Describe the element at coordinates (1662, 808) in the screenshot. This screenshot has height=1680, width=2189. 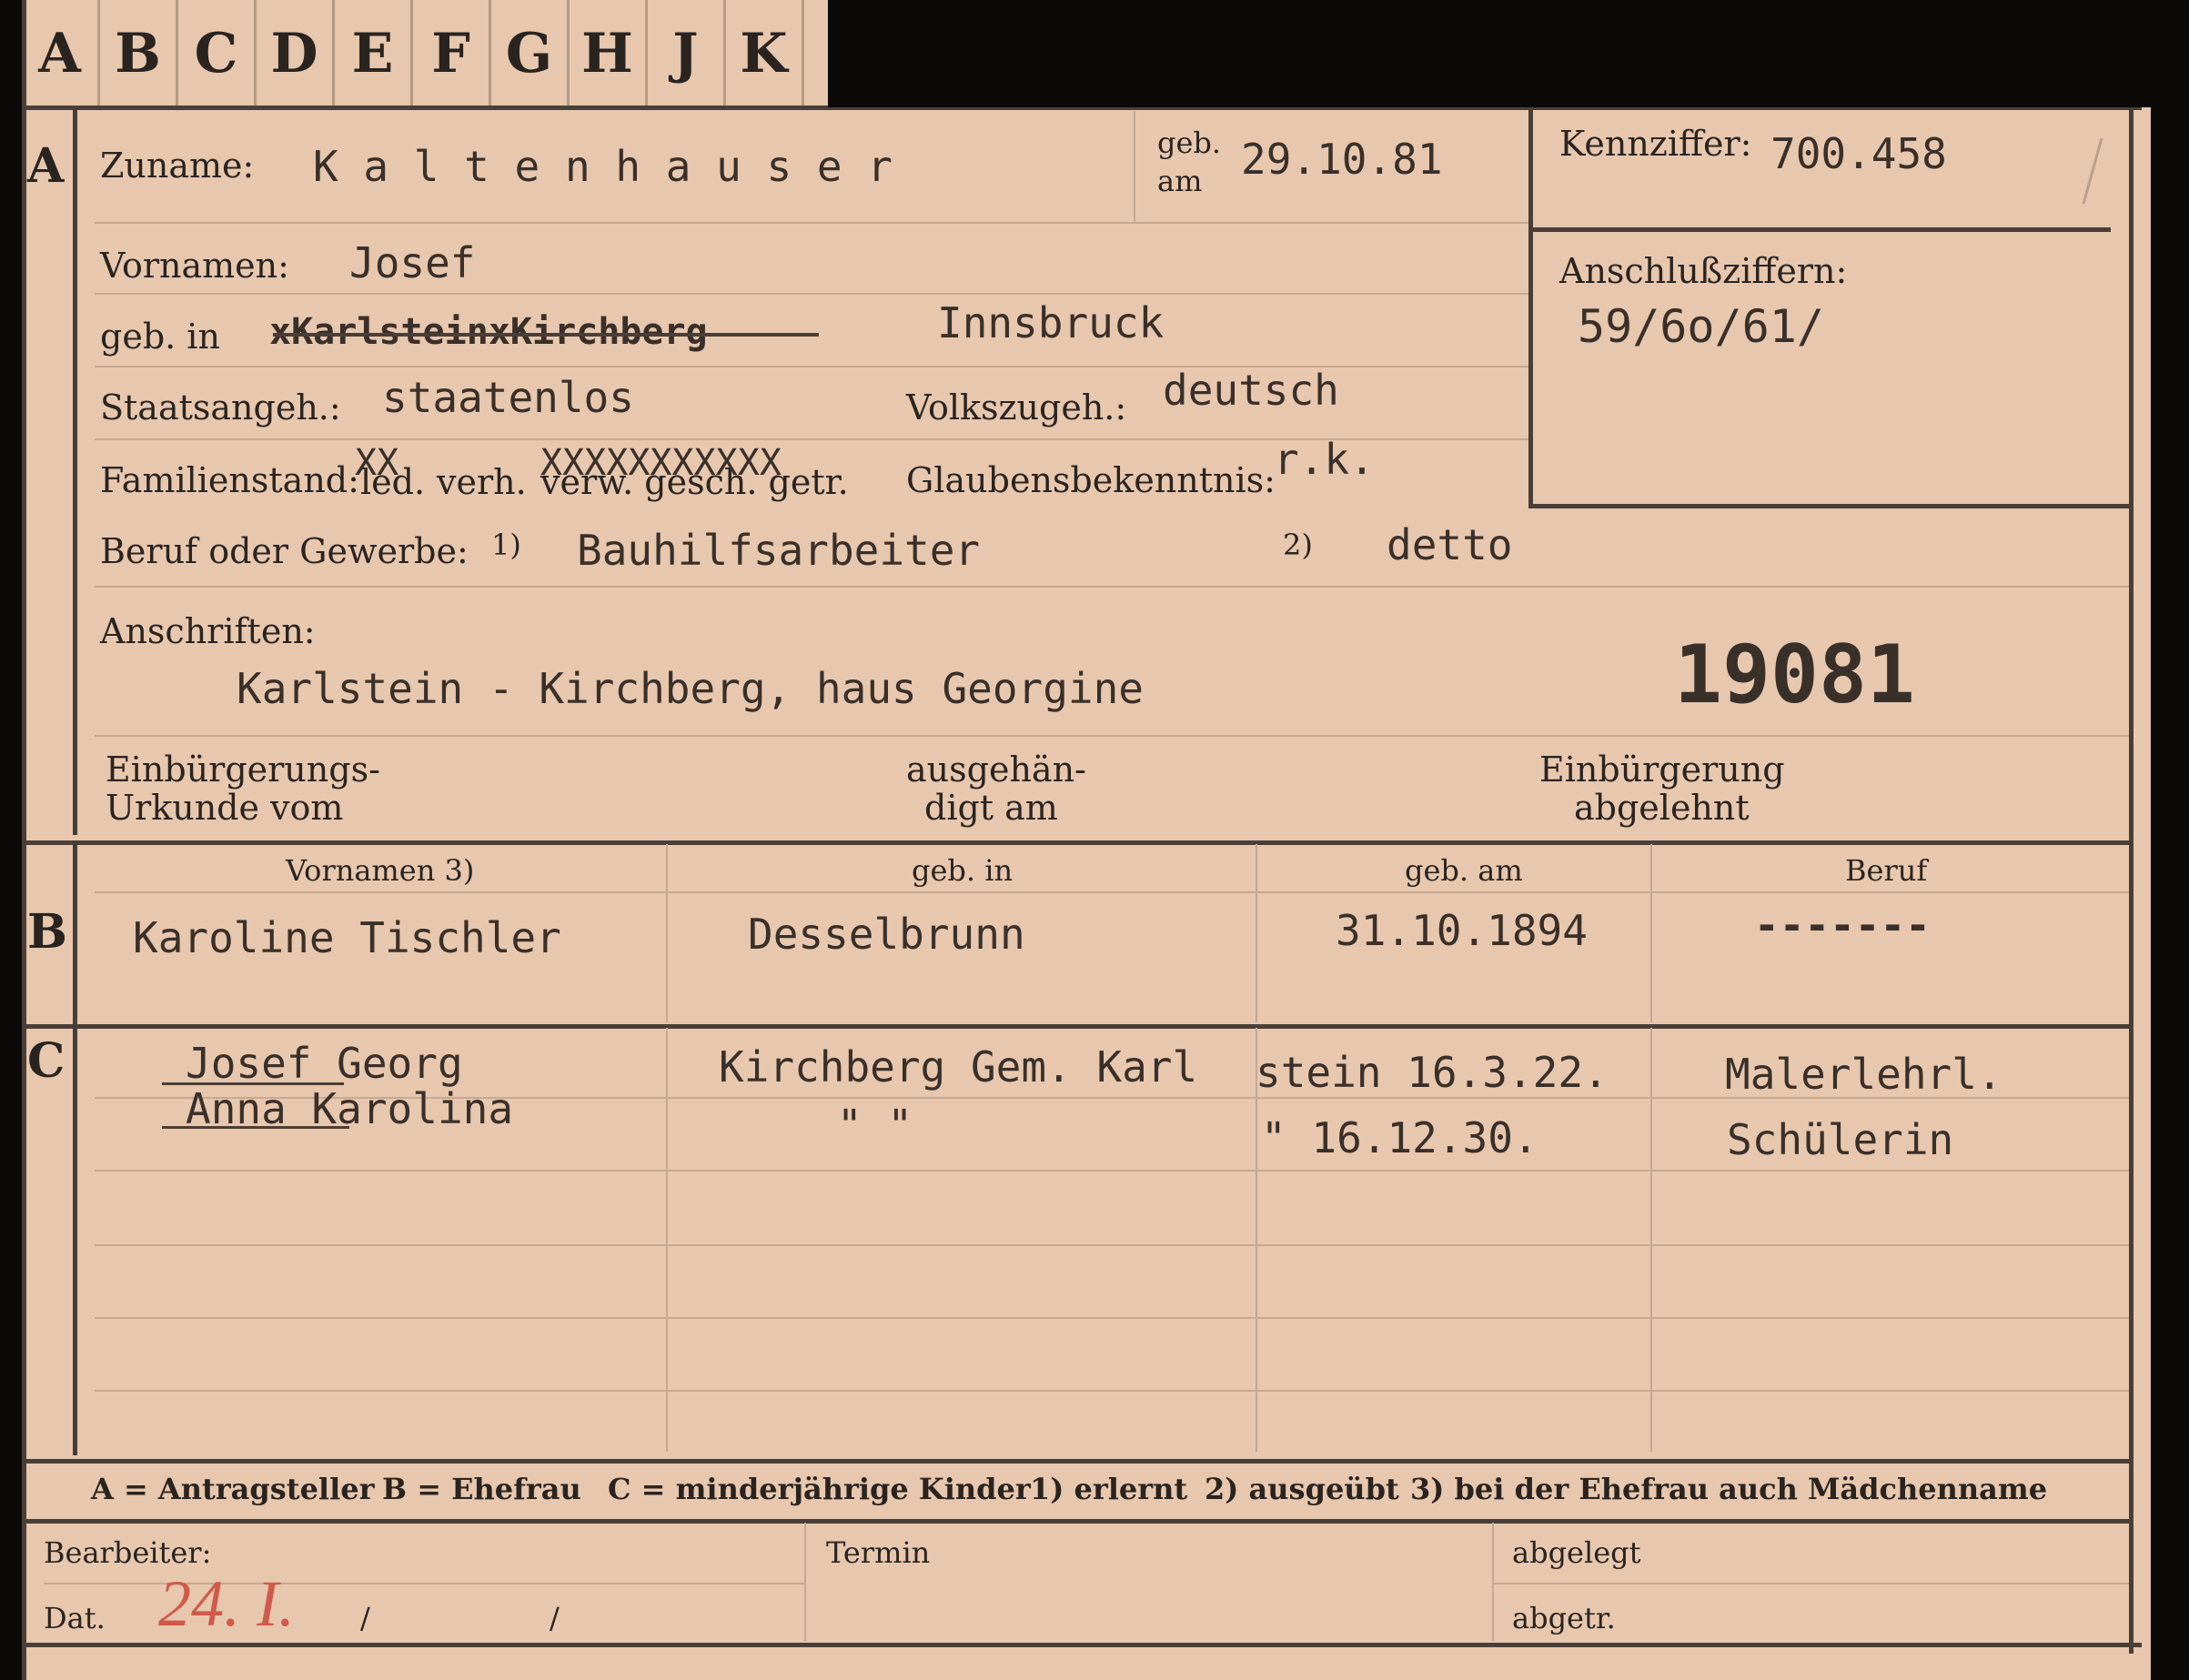
I see `abgel-label-2: abgelehnt` at that location.